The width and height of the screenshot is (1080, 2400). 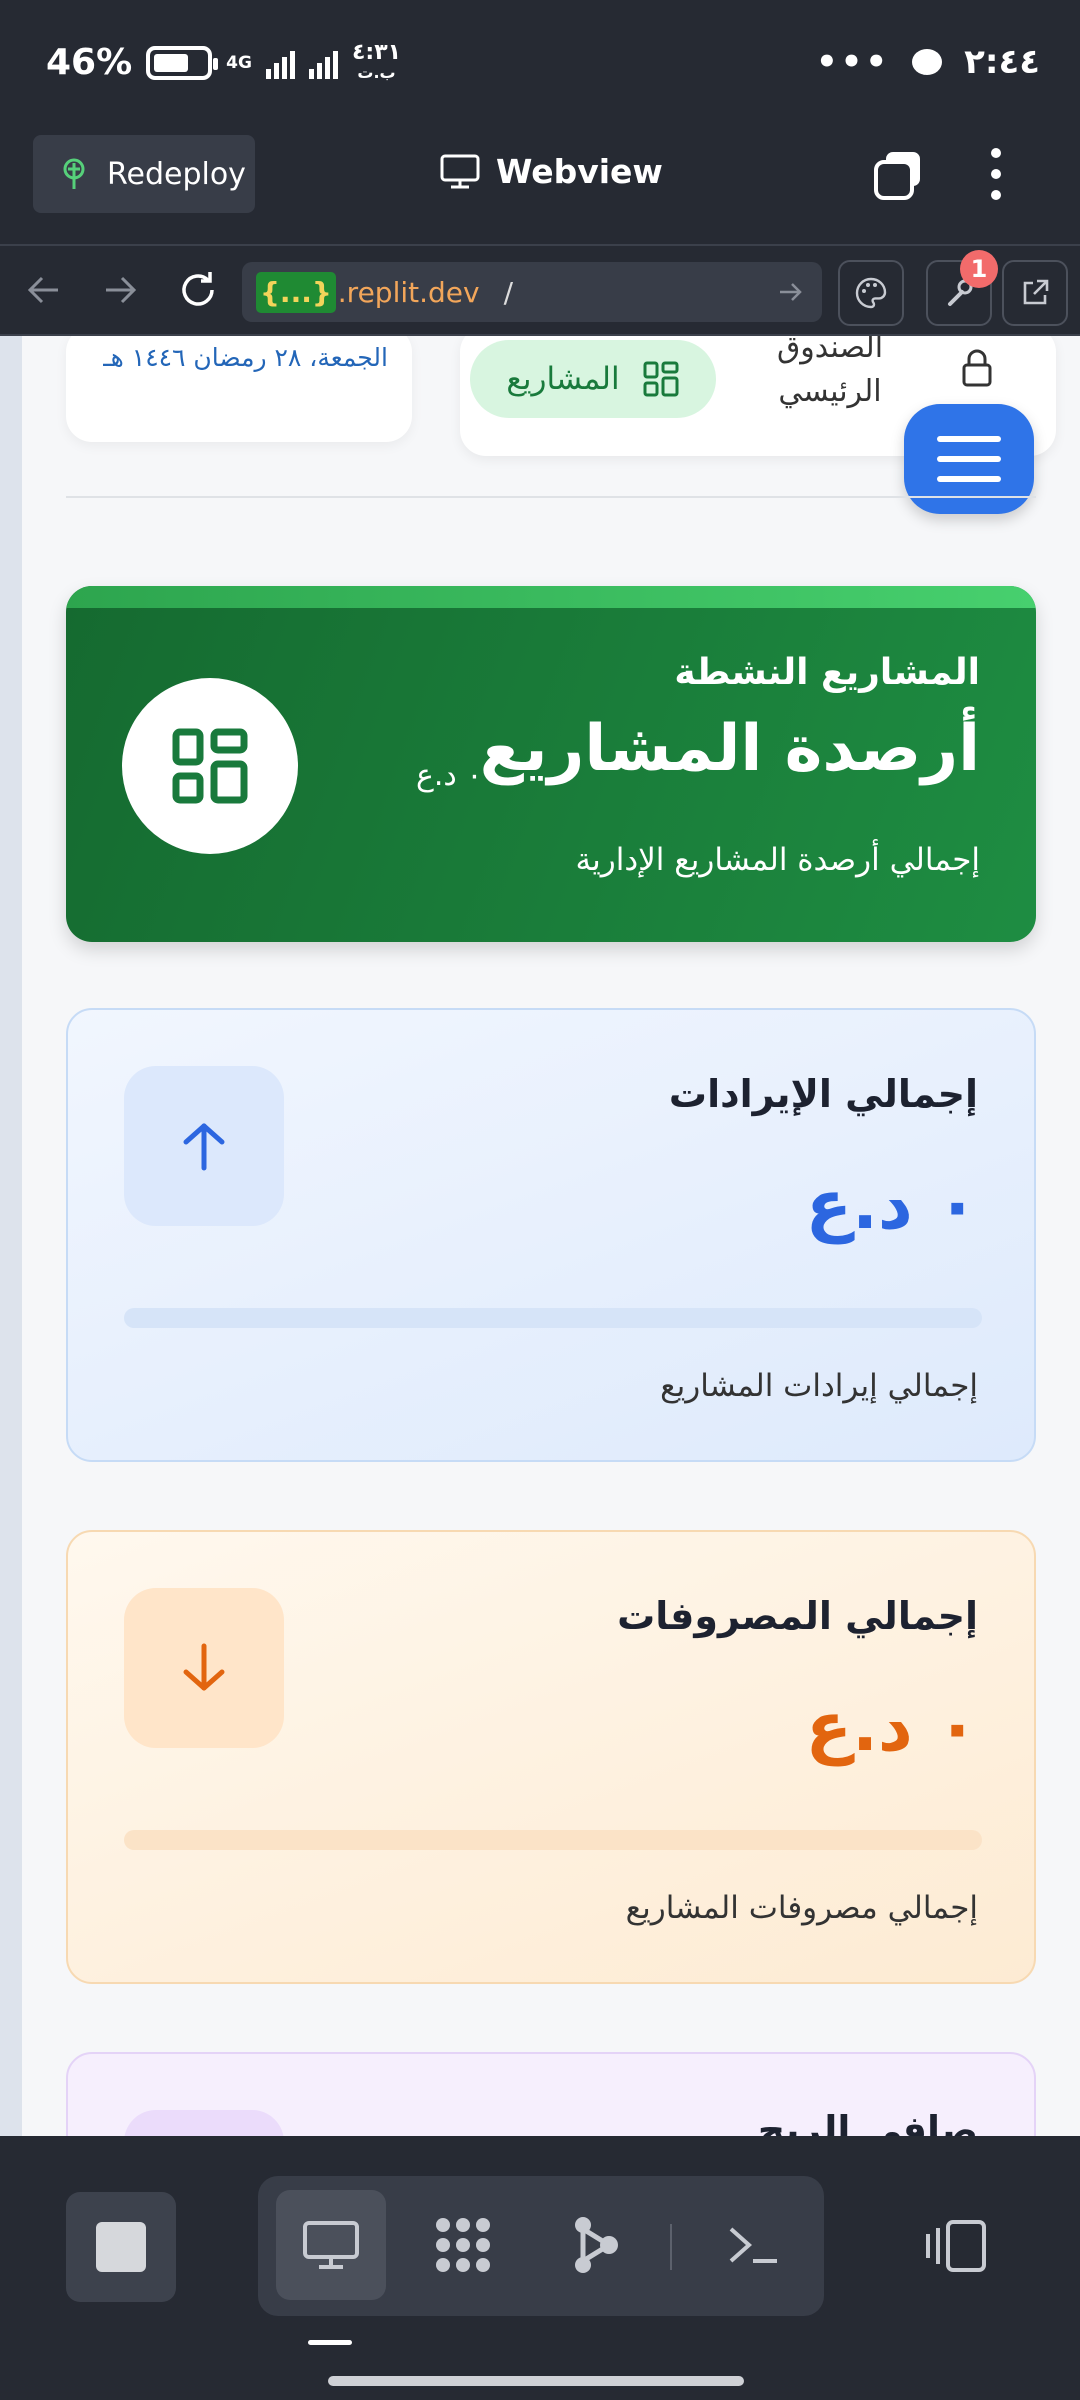 I want to click on projects-chip-label: المشاريع, so click(x=563, y=379).